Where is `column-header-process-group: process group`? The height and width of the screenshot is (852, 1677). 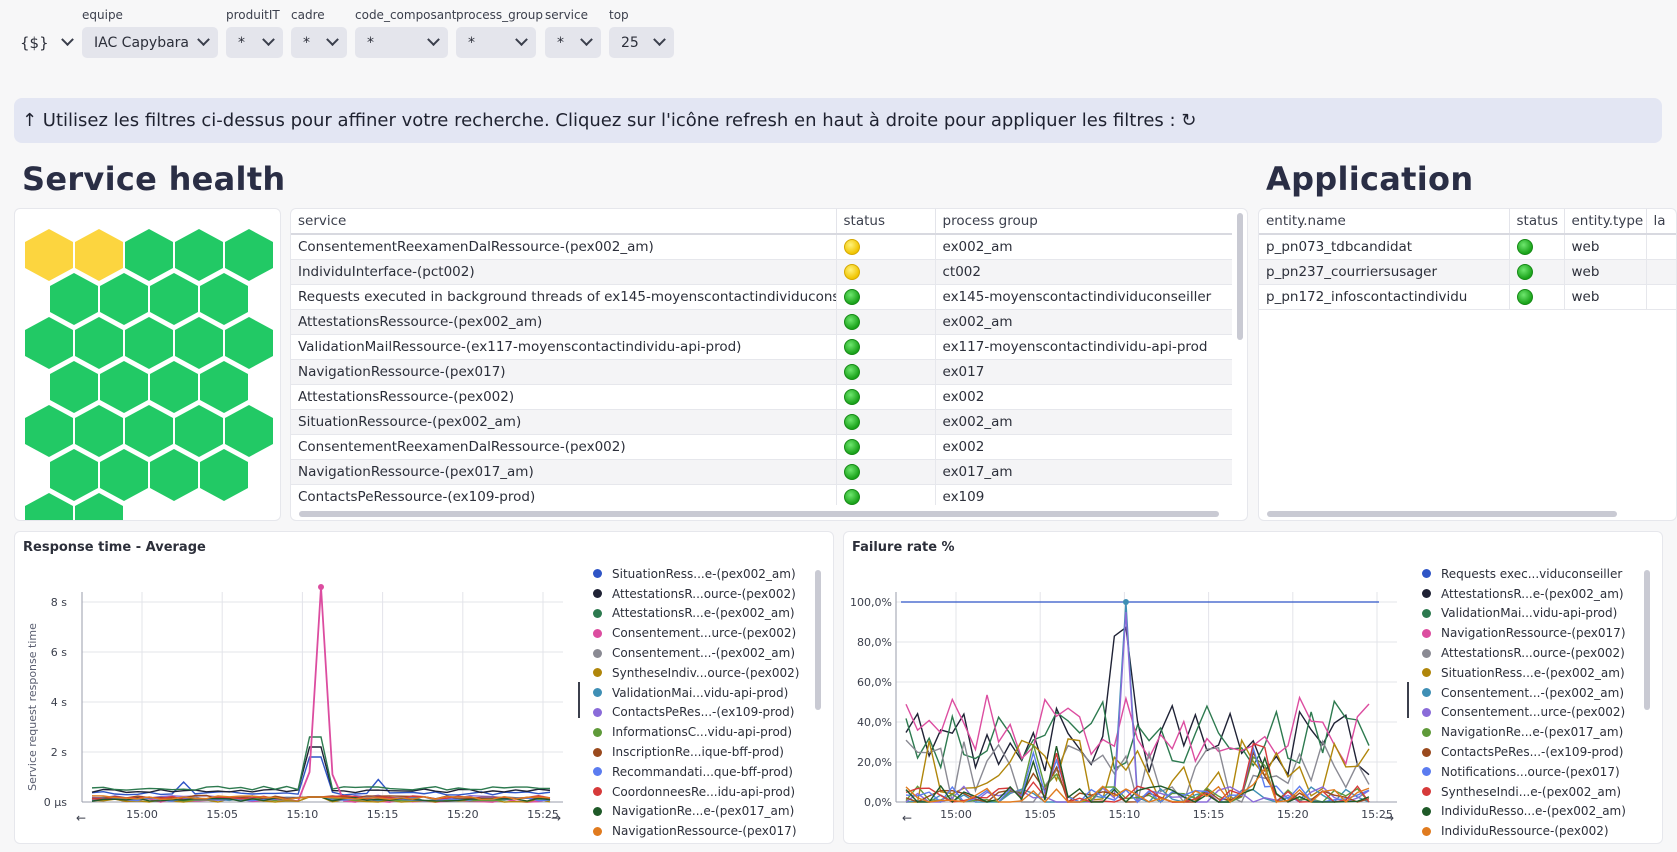
column-header-process-group: process group is located at coordinates (1083, 222).